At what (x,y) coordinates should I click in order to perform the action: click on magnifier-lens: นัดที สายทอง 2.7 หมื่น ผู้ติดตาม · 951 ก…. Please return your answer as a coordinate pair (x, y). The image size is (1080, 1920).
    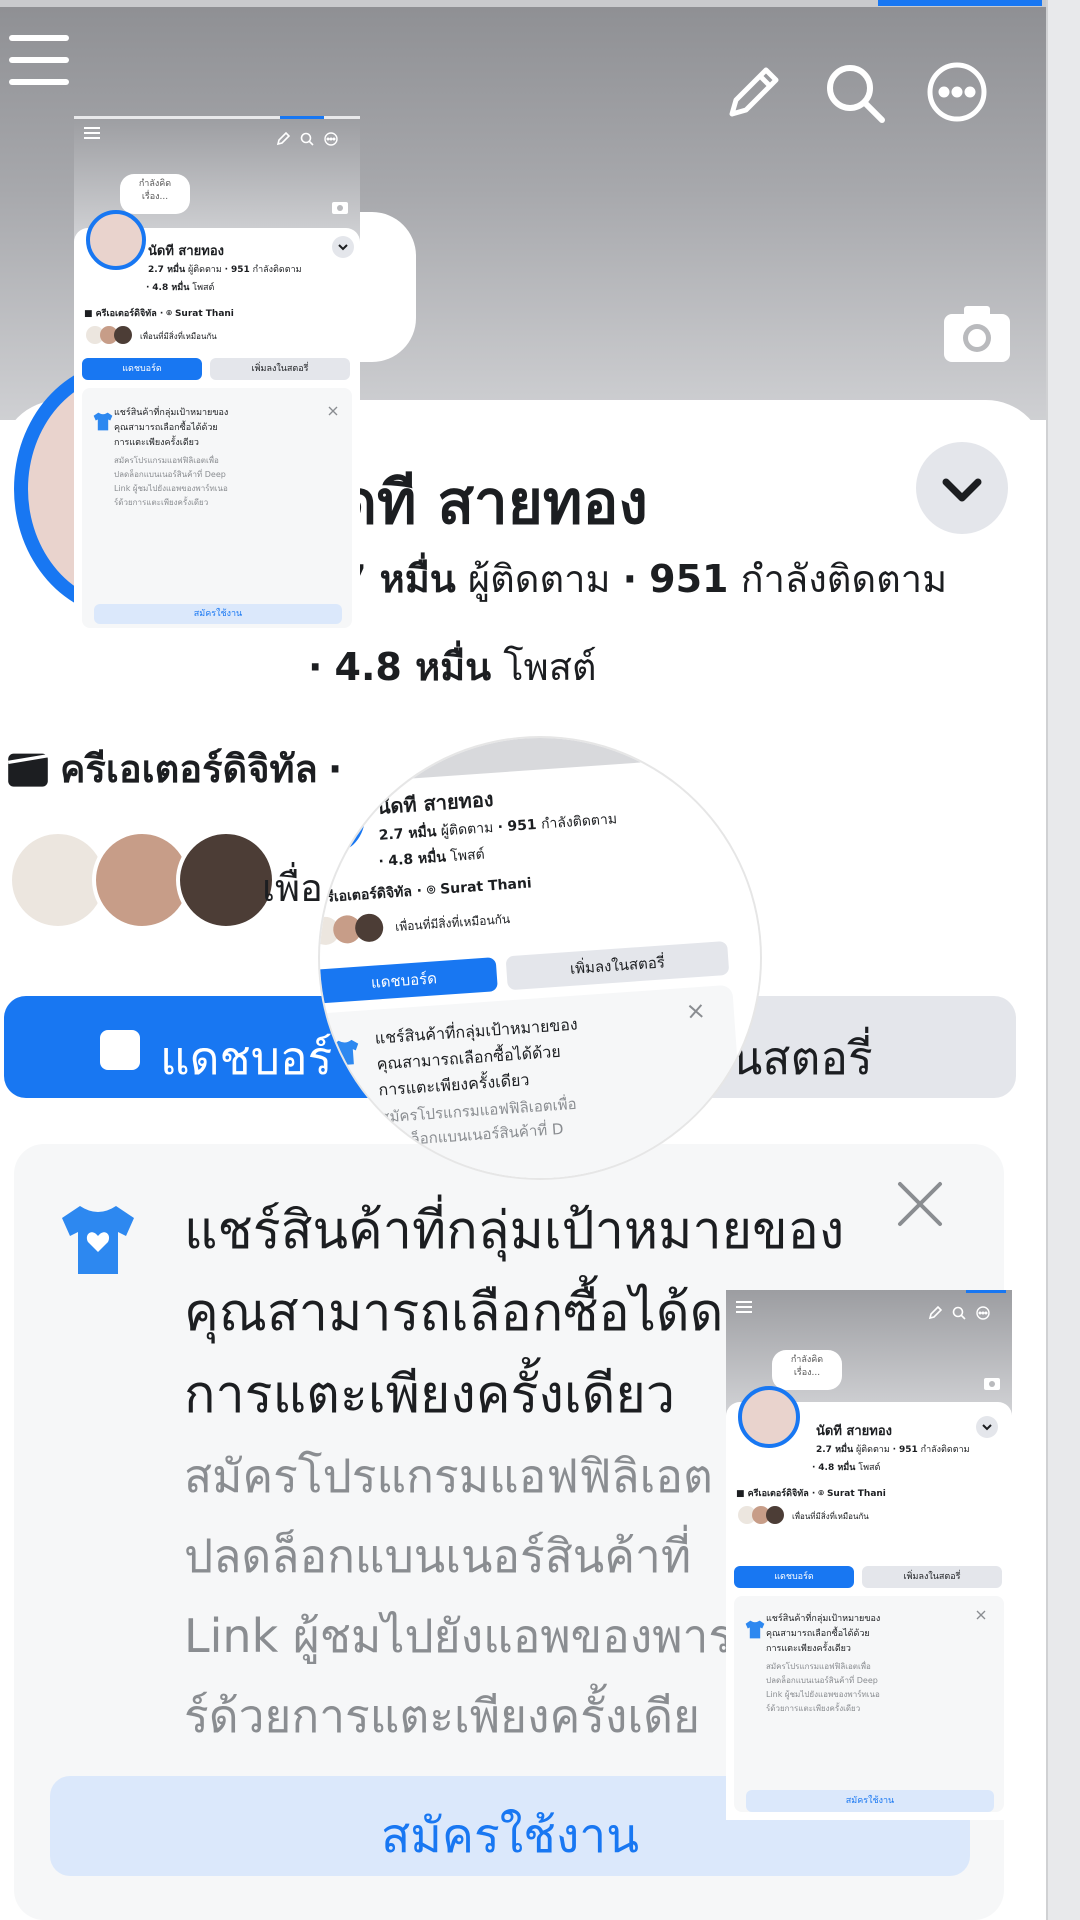
    Looking at the image, I should click on (540, 958).